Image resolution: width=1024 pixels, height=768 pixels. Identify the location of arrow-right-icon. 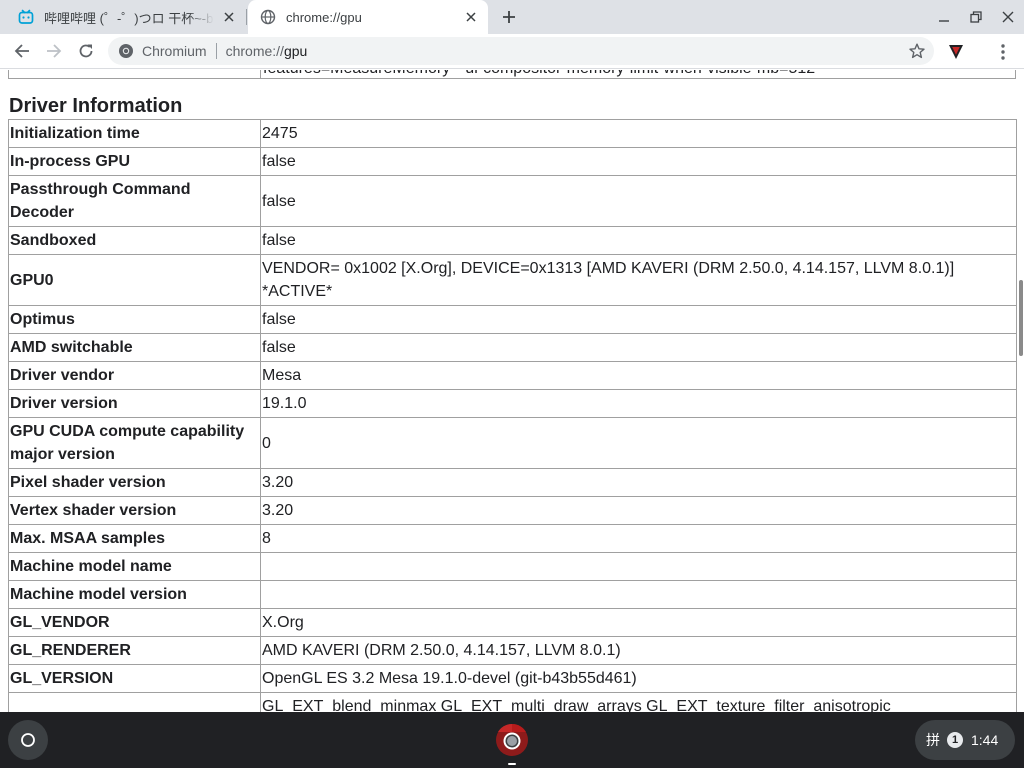
(54, 51).